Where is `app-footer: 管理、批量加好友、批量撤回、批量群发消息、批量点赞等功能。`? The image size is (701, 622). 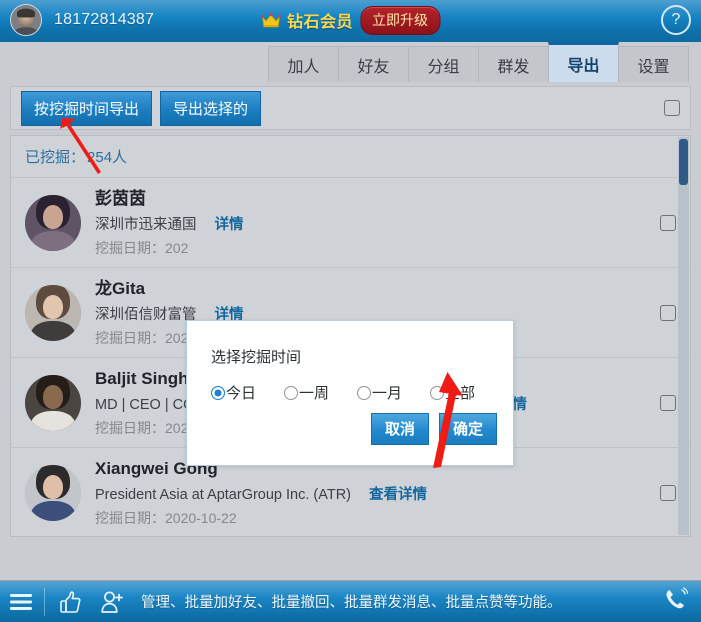 app-footer: 管理、批量加好友、批量撤回、批量群发消息、批量点赞等功能。 is located at coordinates (350, 601).